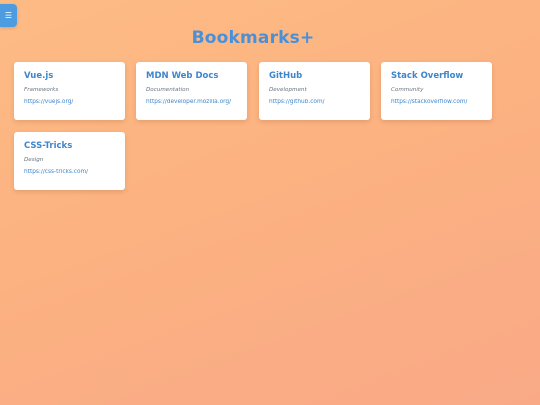 The height and width of the screenshot is (405, 540). Describe the element at coordinates (253, 38) in the screenshot. I see `page-title: Bookmarks+` at that location.